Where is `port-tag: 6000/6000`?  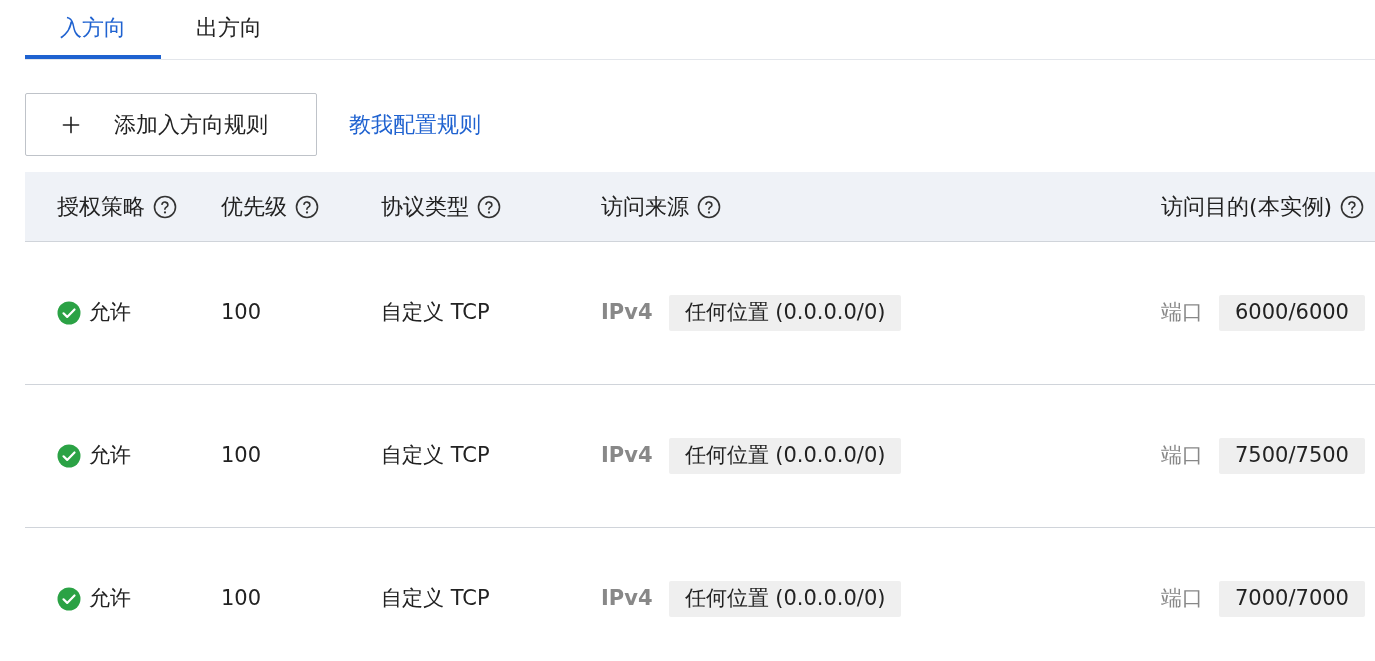
port-tag: 6000/6000 is located at coordinates (1292, 313).